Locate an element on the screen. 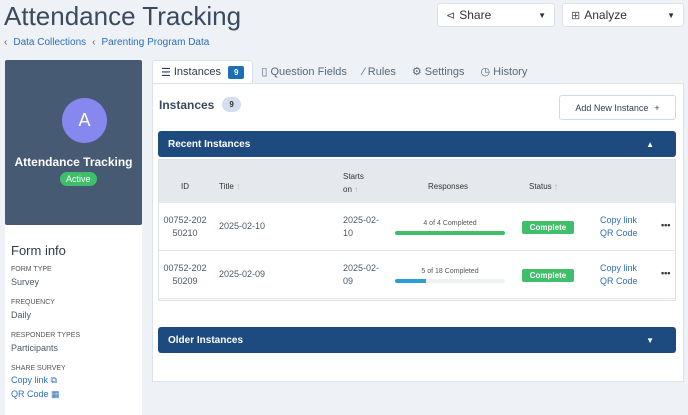 This screenshot has width=688, height=415. analyze-icon: ⊞ is located at coordinates (576, 15).